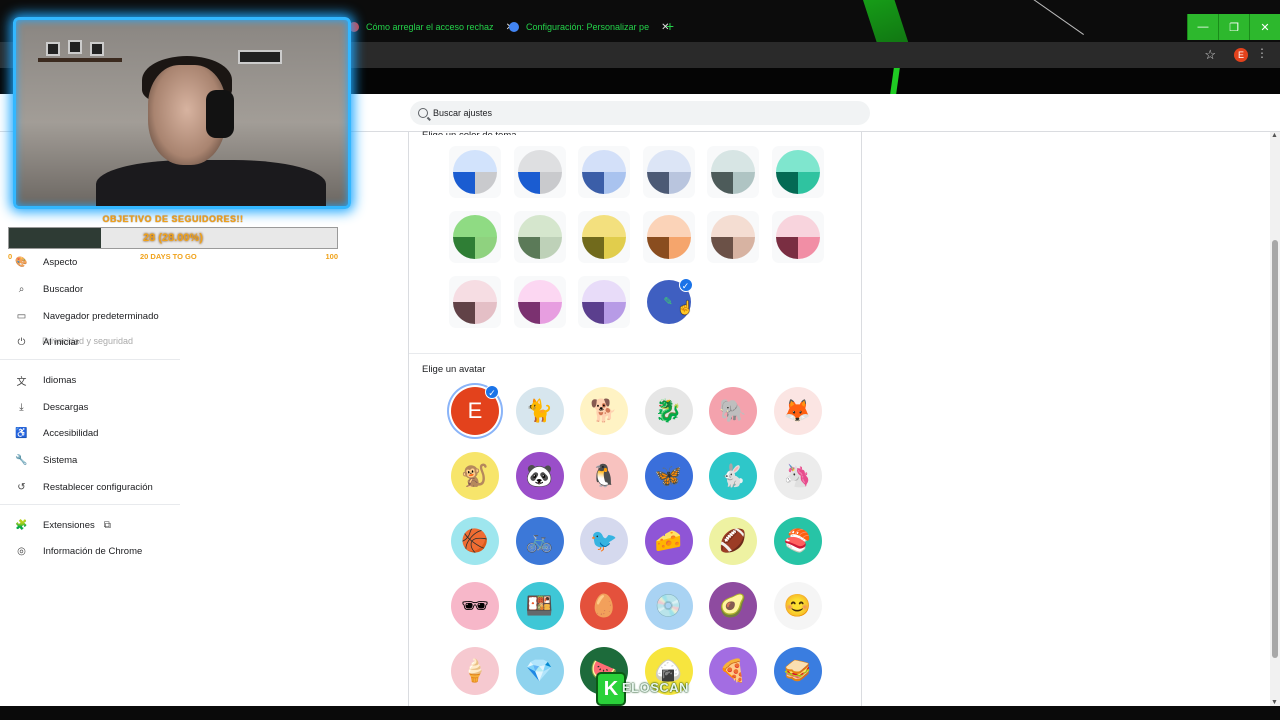 This screenshot has height=720, width=1280. I want to click on avatar-pizza: 🍕, so click(733, 671).